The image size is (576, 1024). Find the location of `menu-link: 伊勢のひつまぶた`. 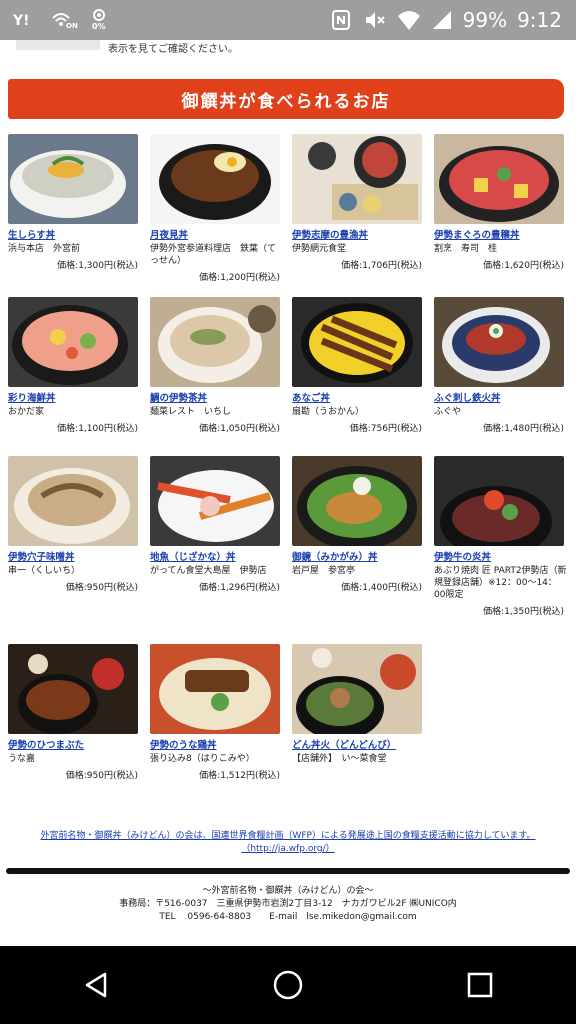

menu-link: 伊勢のひつまぶた is located at coordinates (75, 744).